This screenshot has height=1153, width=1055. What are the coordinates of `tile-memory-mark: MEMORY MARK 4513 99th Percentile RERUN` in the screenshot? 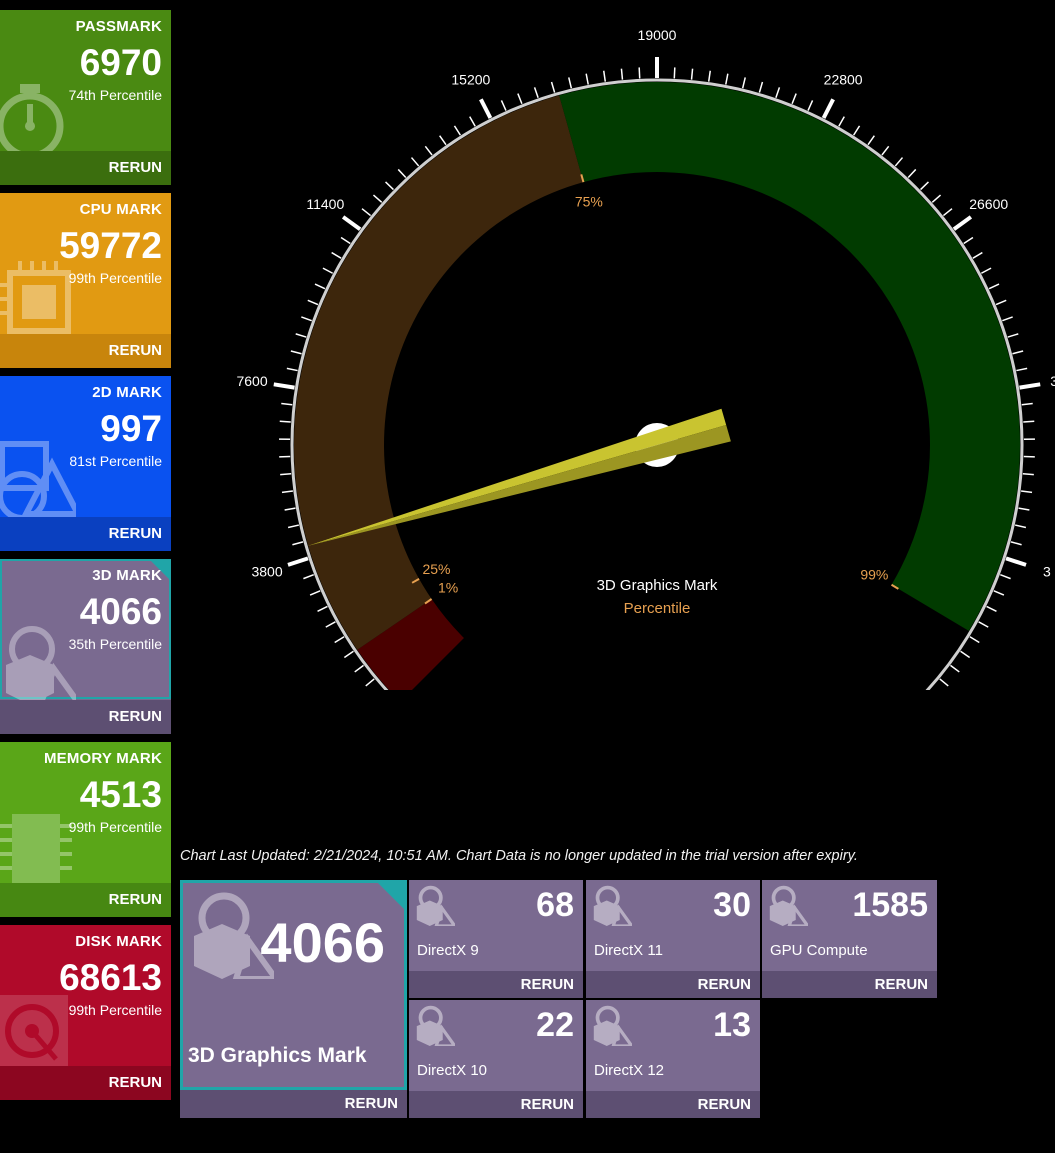 It's located at (85, 829).